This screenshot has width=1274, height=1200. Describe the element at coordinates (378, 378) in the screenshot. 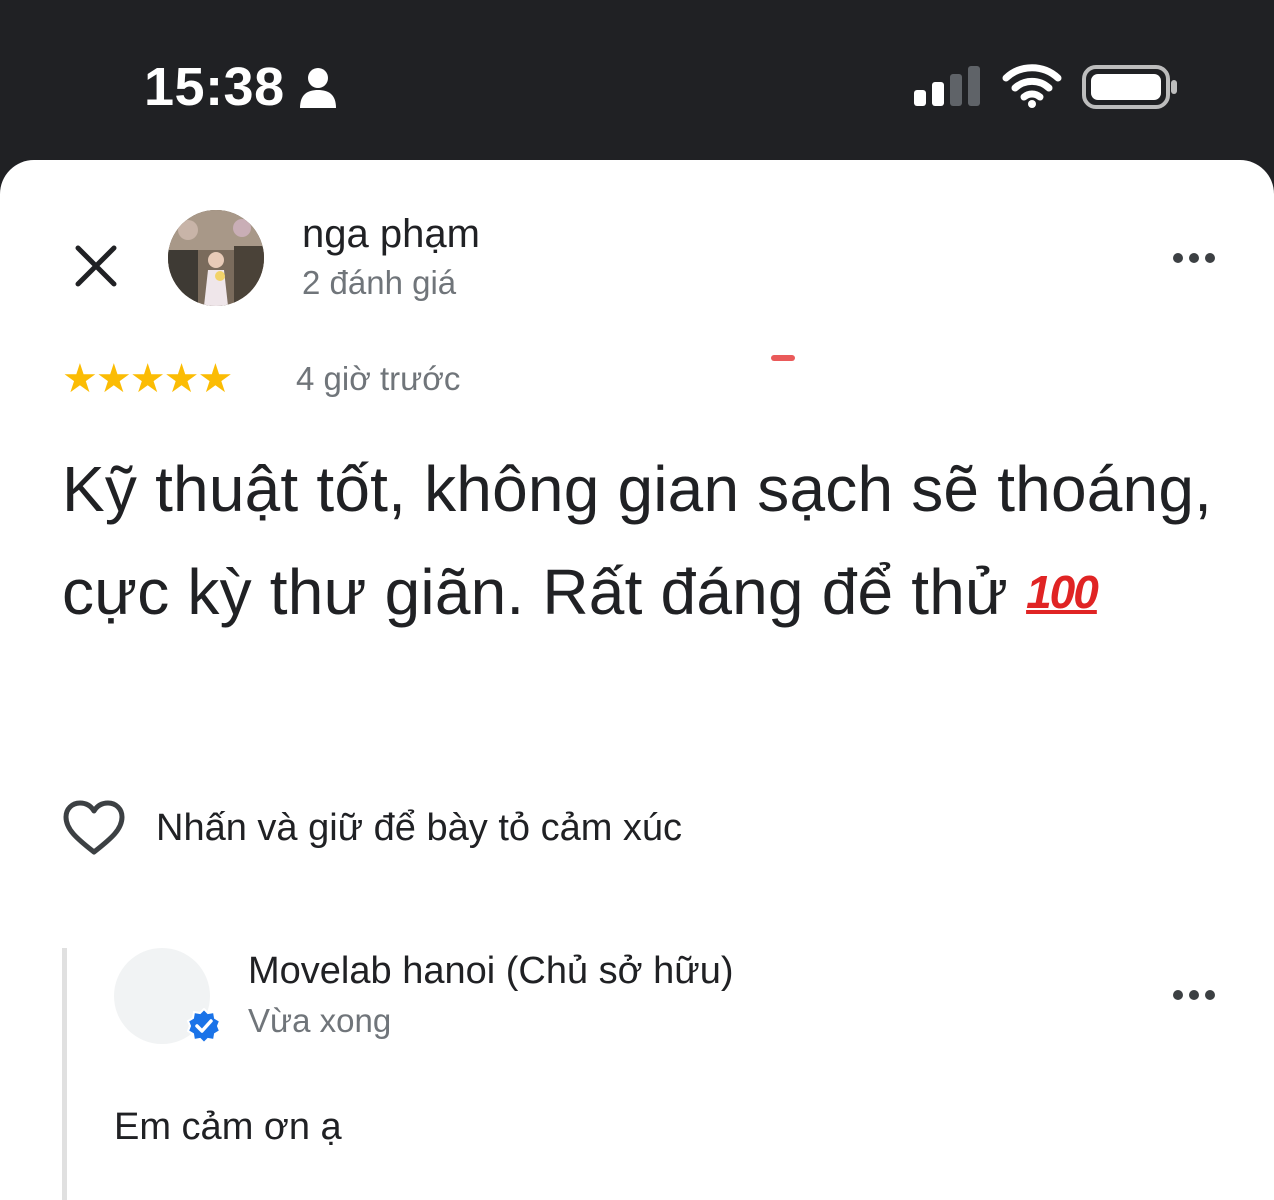

I see `review-time: 4 giờ trước` at that location.